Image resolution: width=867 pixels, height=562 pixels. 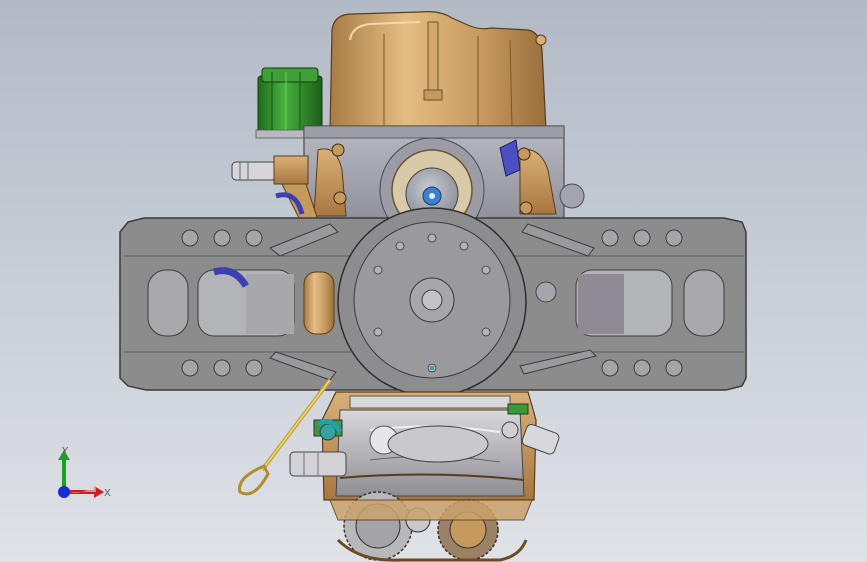 I want to click on flywheel, so click(x=432, y=302).